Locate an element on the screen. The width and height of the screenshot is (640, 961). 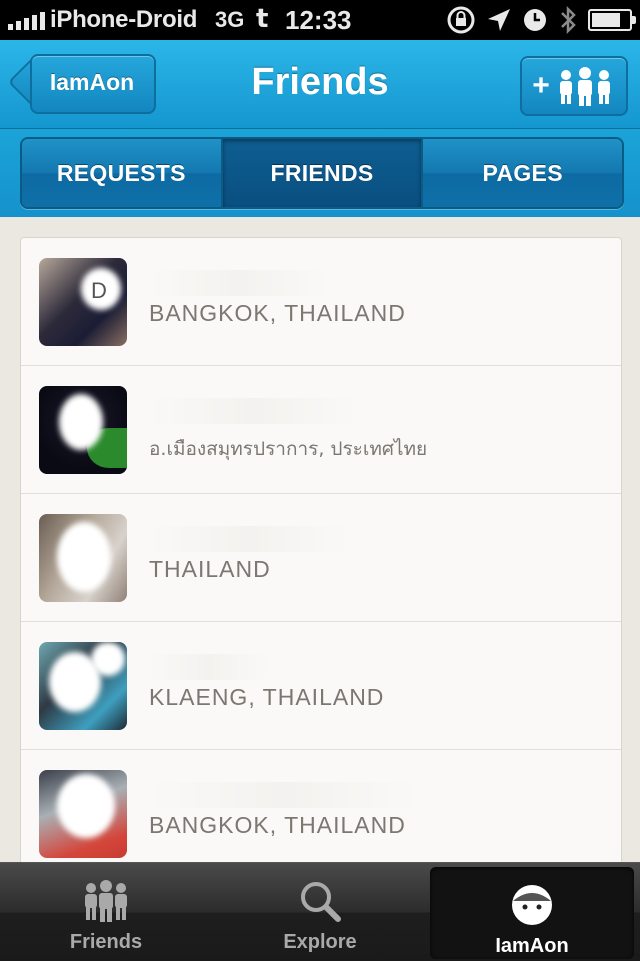
friend-row: THAILAND is located at coordinates (321, 558).